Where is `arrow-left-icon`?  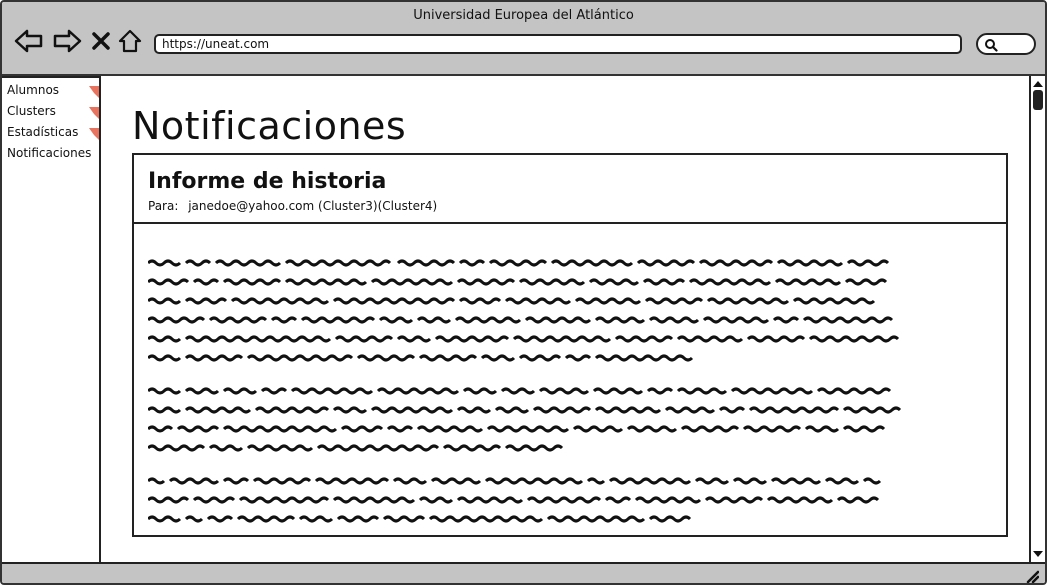
arrow-left-icon is located at coordinates (28, 41).